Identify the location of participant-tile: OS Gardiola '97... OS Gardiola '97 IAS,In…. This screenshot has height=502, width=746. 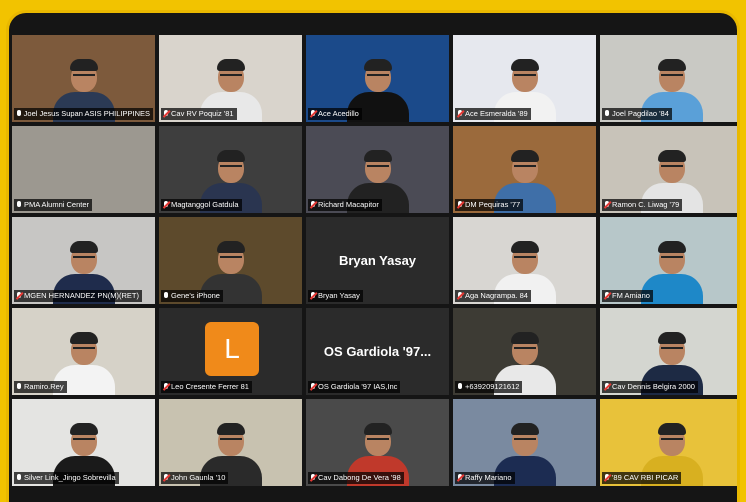
(377, 351).